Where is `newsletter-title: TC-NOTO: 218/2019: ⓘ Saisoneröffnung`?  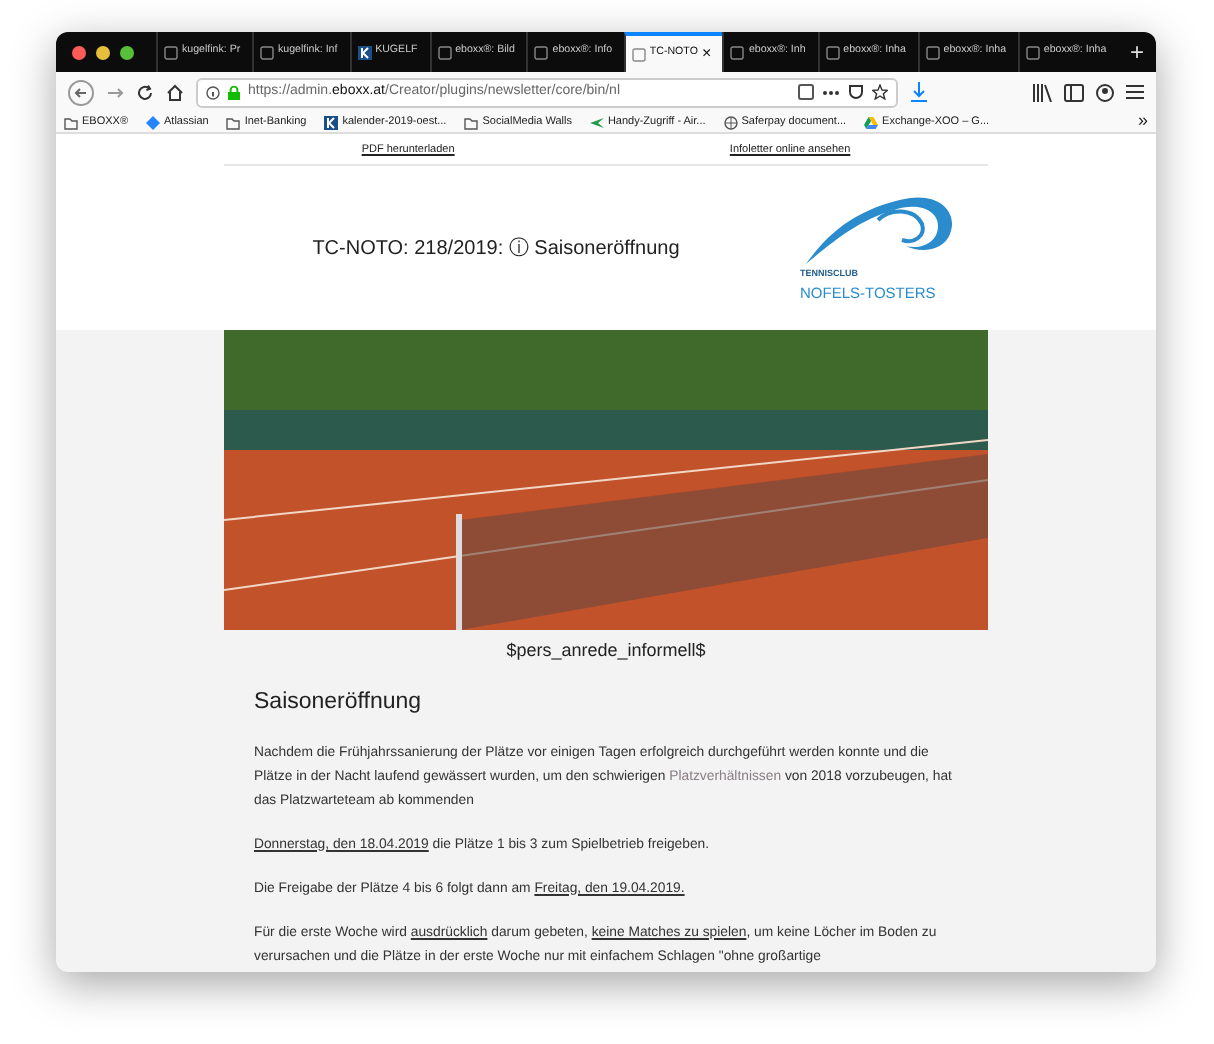
newsletter-title: TC-NOTO: 218/2019: ⓘ Saisoneröffnung is located at coordinates (496, 249).